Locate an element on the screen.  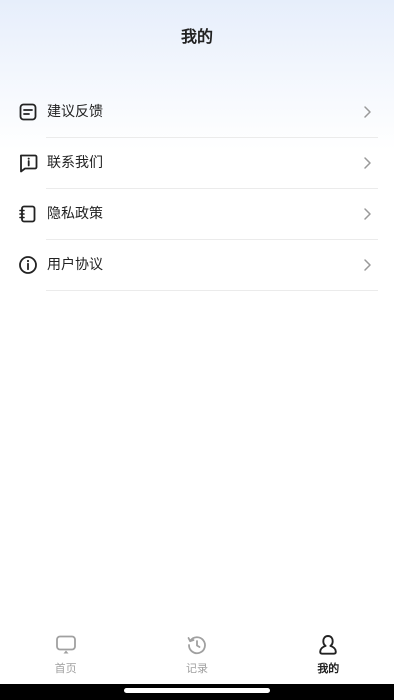
contact-chat-info-icon is located at coordinates (28, 163).